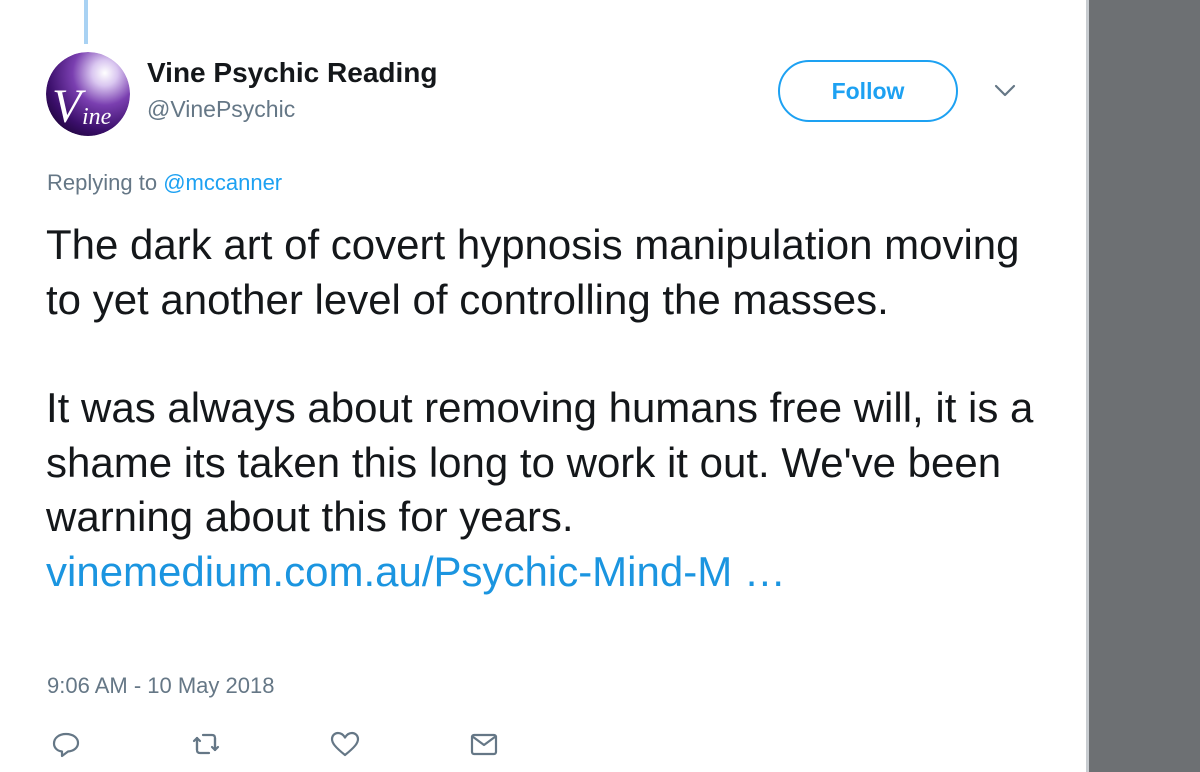 This screenshot has height=772, width=1200. I want to click on author-display-name: Vine Psychic Reading, so click(292, 73).